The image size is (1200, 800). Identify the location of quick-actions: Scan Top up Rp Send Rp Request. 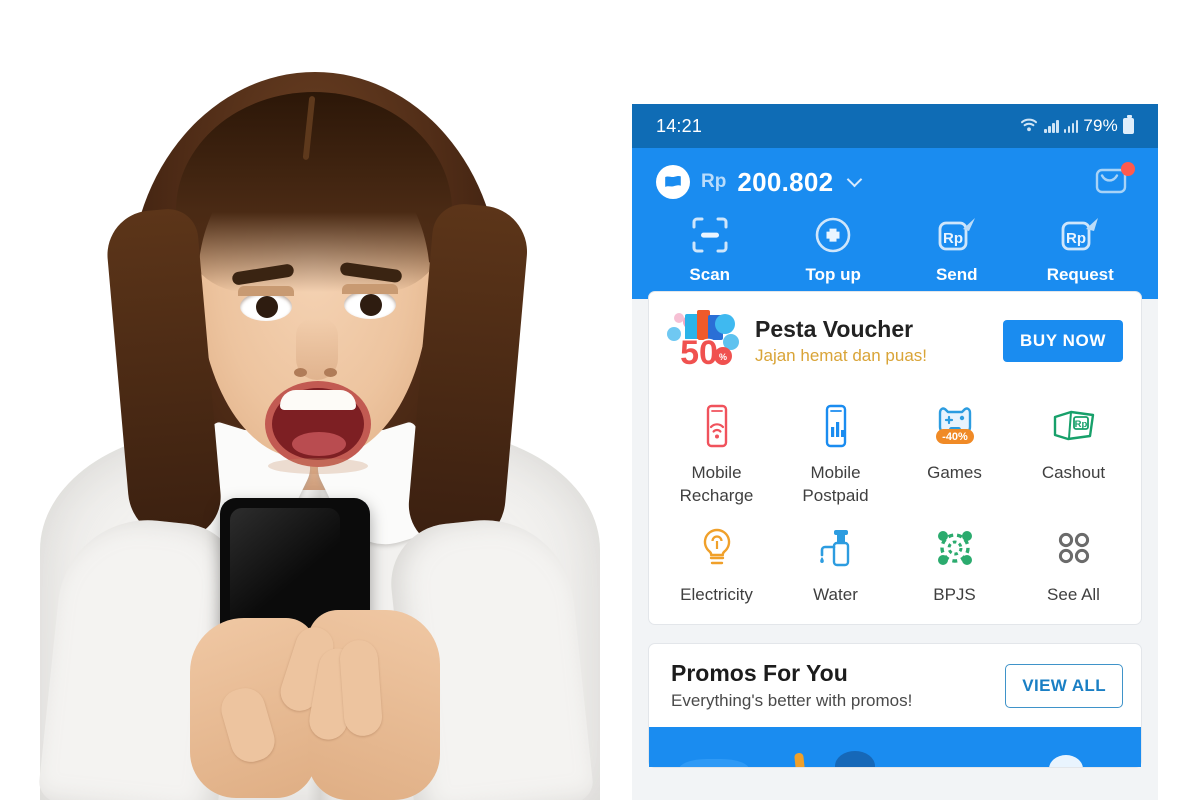
(895, 245).